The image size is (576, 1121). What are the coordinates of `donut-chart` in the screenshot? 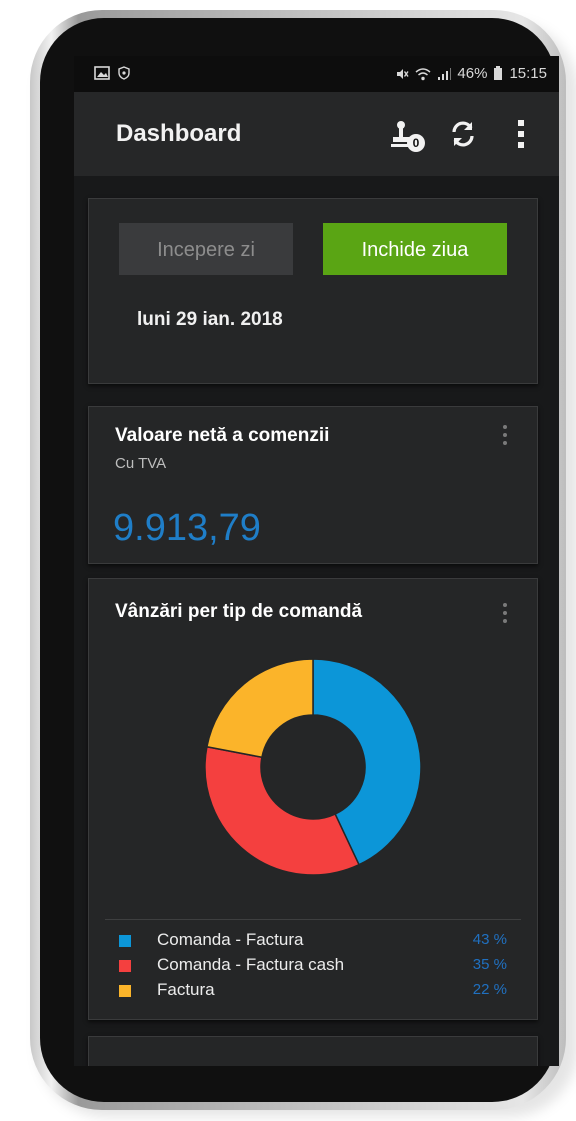 It's located at (313, 767).